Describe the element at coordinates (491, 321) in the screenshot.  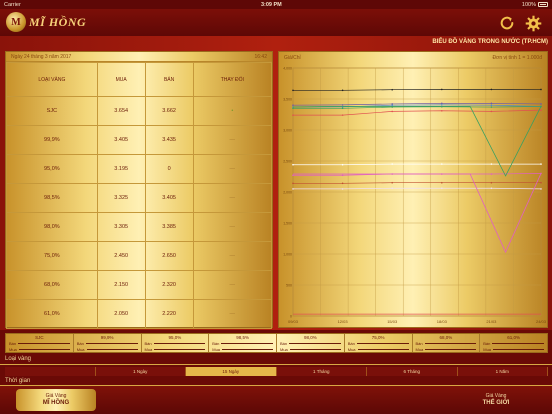
I see `x-tick-label: 21/03` at that location.